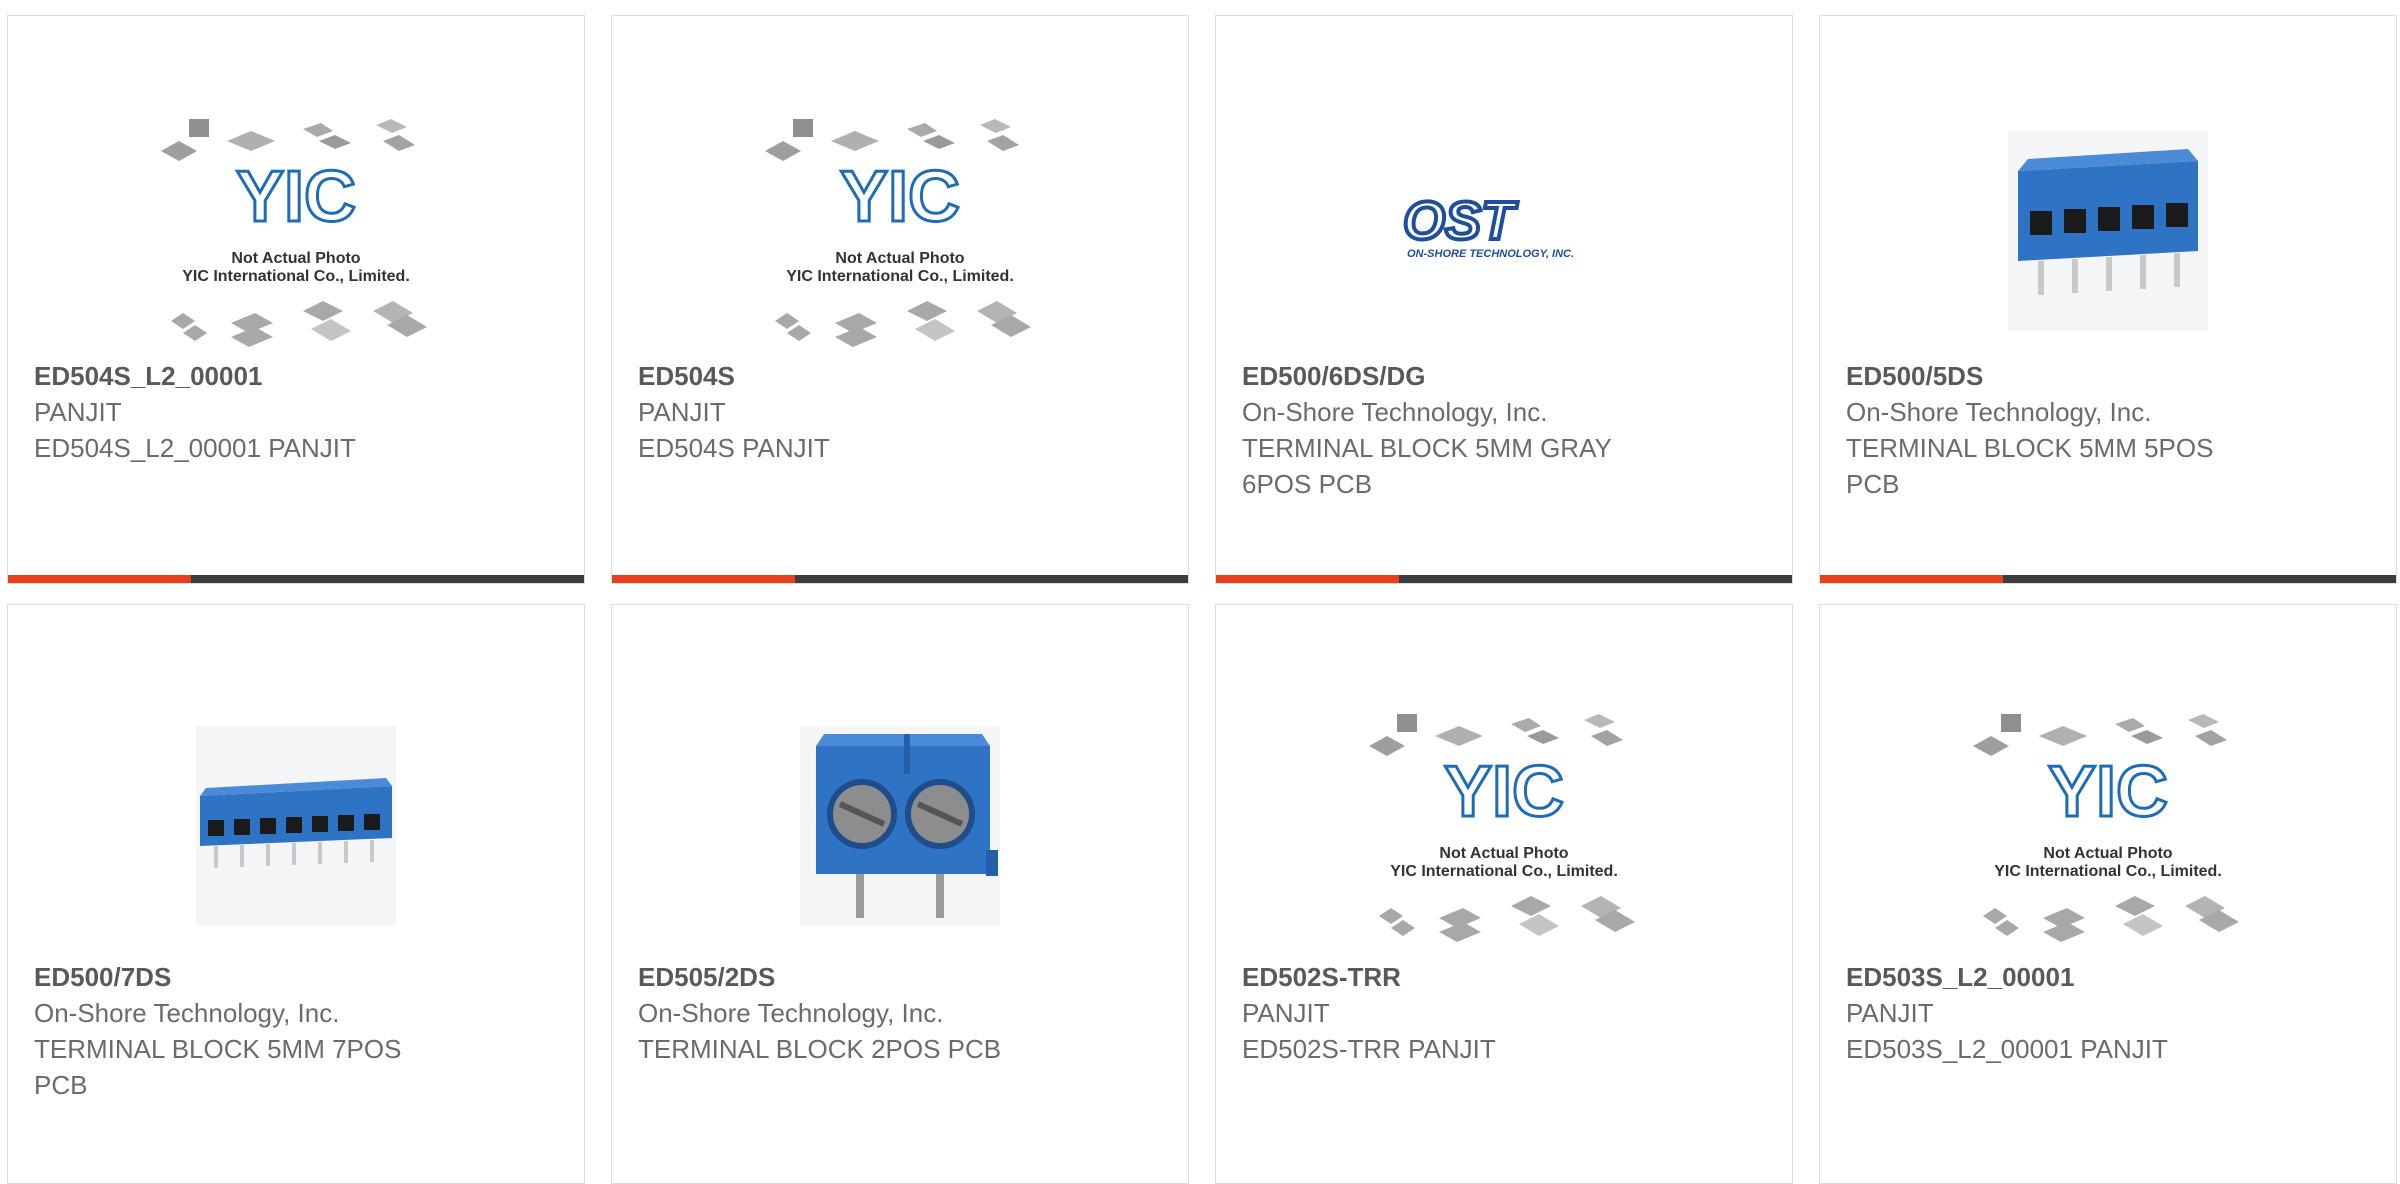  What do you see at coordinates (734, 448) in the screenshot?
I see `description: ED504S PANJIT` at bounding box center [734, 448].